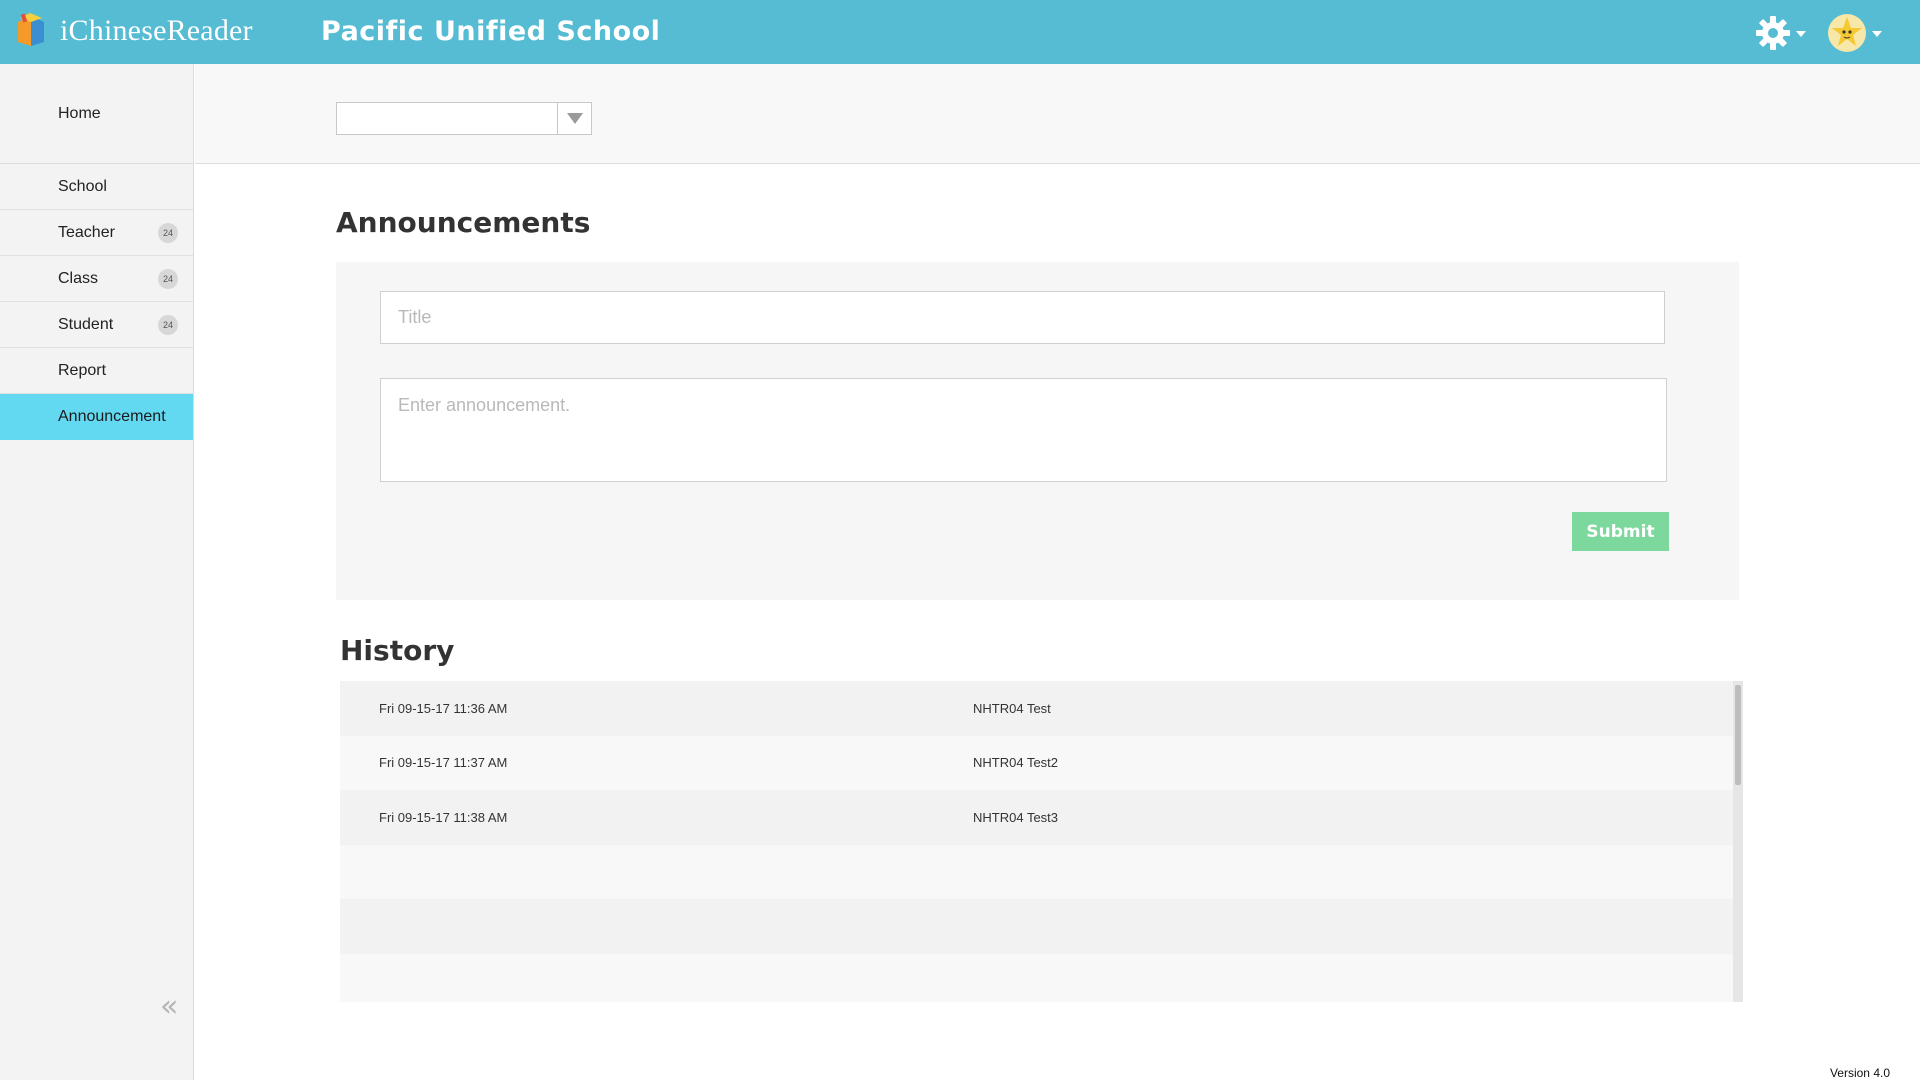 The height and width of the screenshot is (1080, 1920). Describe the element at coordinates (960, 32) in the screenshot. I see `top-bar: iChineseReader Pacific Unified School` at that location.